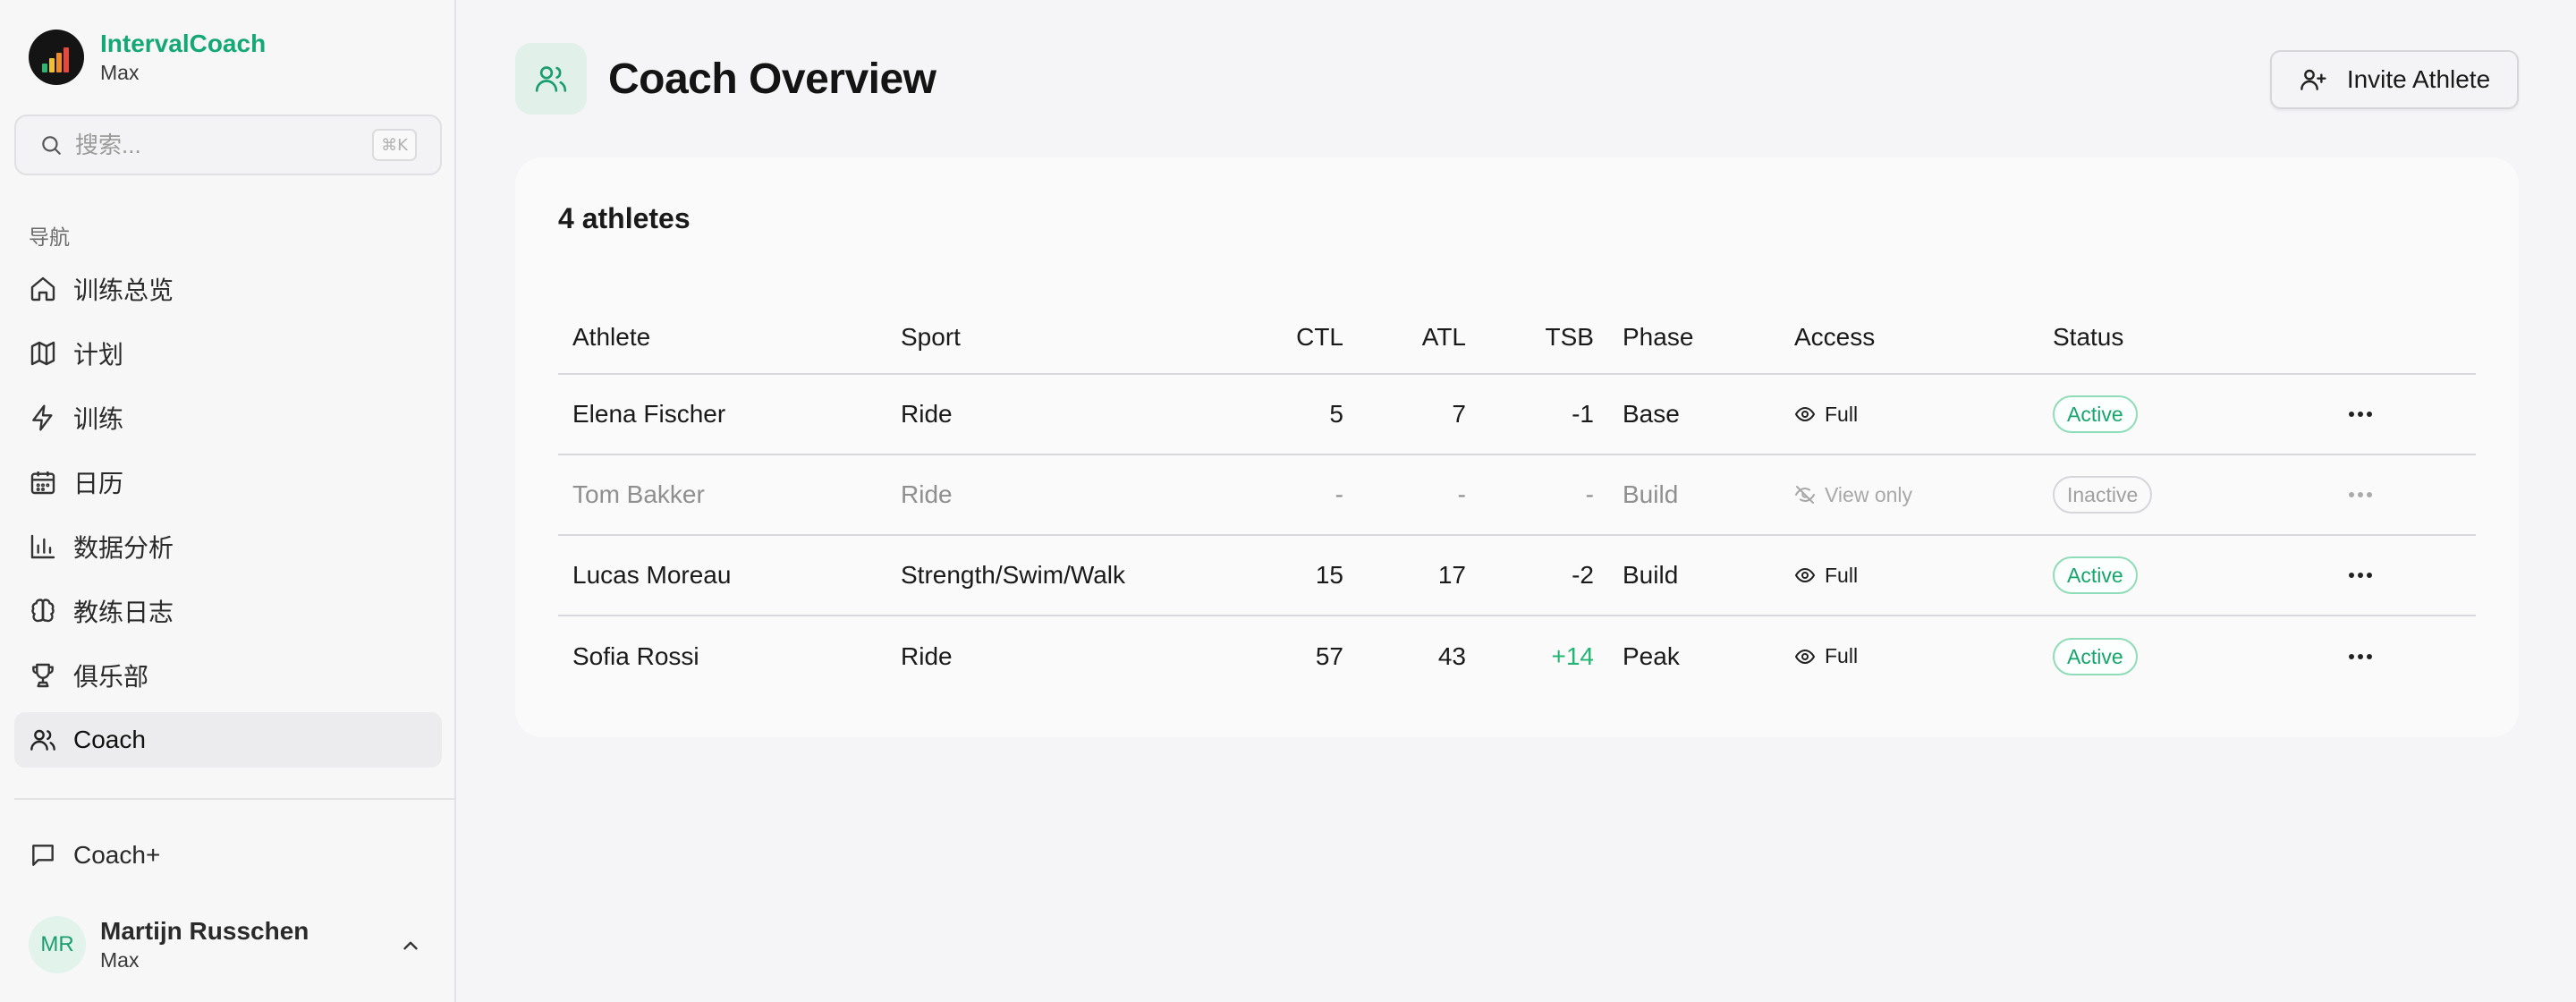 The height and width of the screenshot is (1002, 2576). Describe the element at coordinates (109, 740) in the screenshot. I see `nav-item-label: Coach` at that location.